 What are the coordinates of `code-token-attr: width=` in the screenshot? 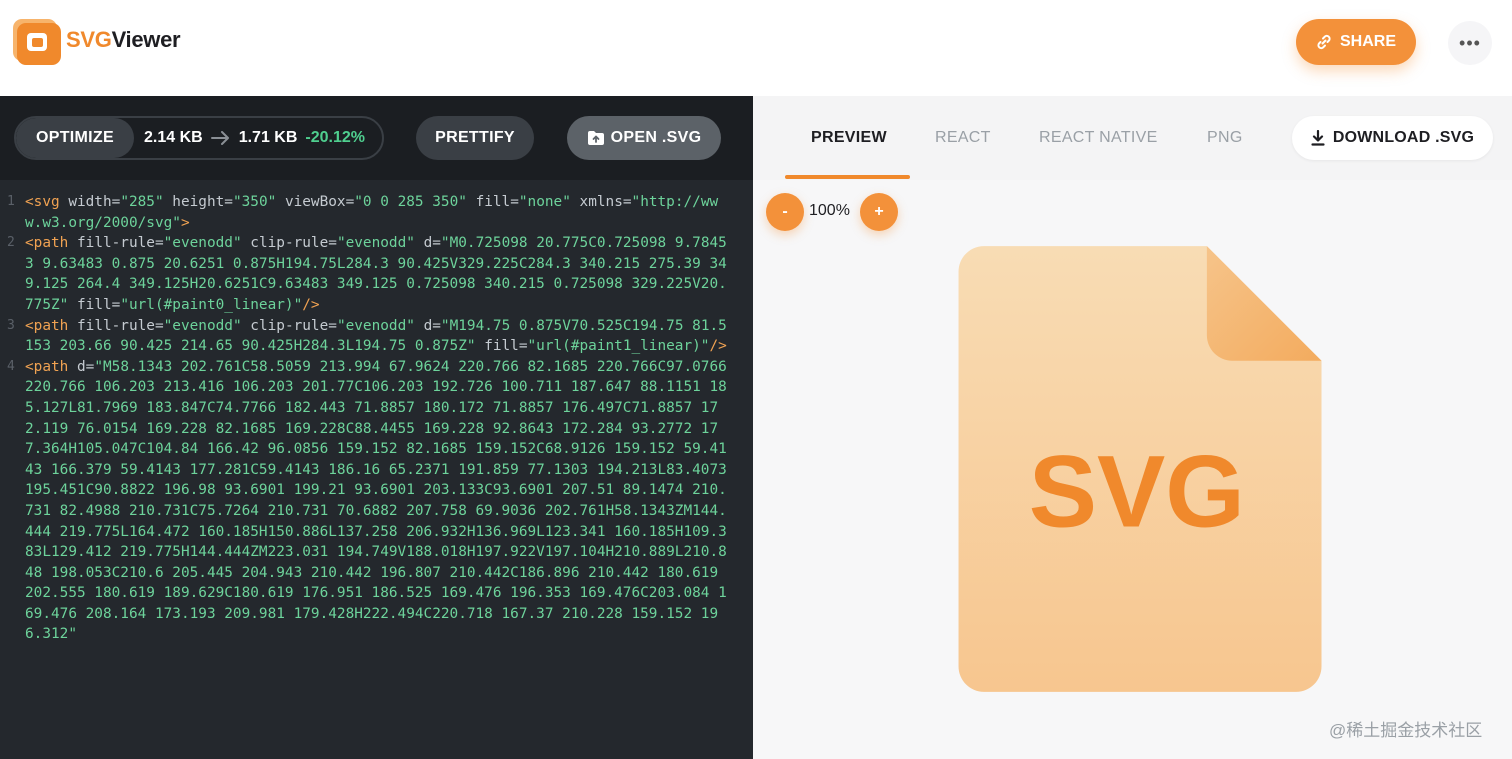 It's located at (90, 202).